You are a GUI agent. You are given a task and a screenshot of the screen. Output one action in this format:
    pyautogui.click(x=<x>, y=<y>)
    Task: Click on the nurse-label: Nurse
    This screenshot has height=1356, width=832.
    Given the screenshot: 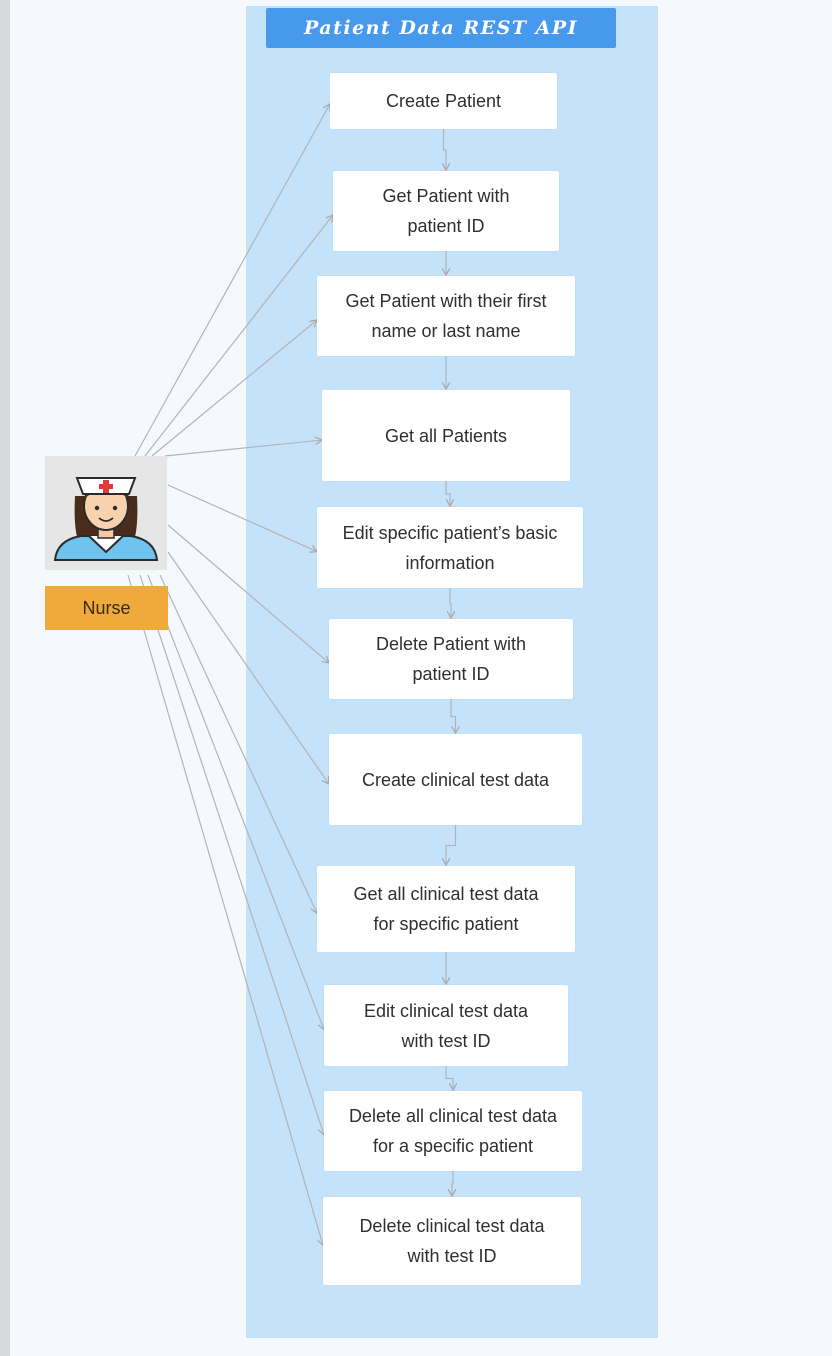 What is the action you would take?
    pyautogui.click(x=106, y=608)
    